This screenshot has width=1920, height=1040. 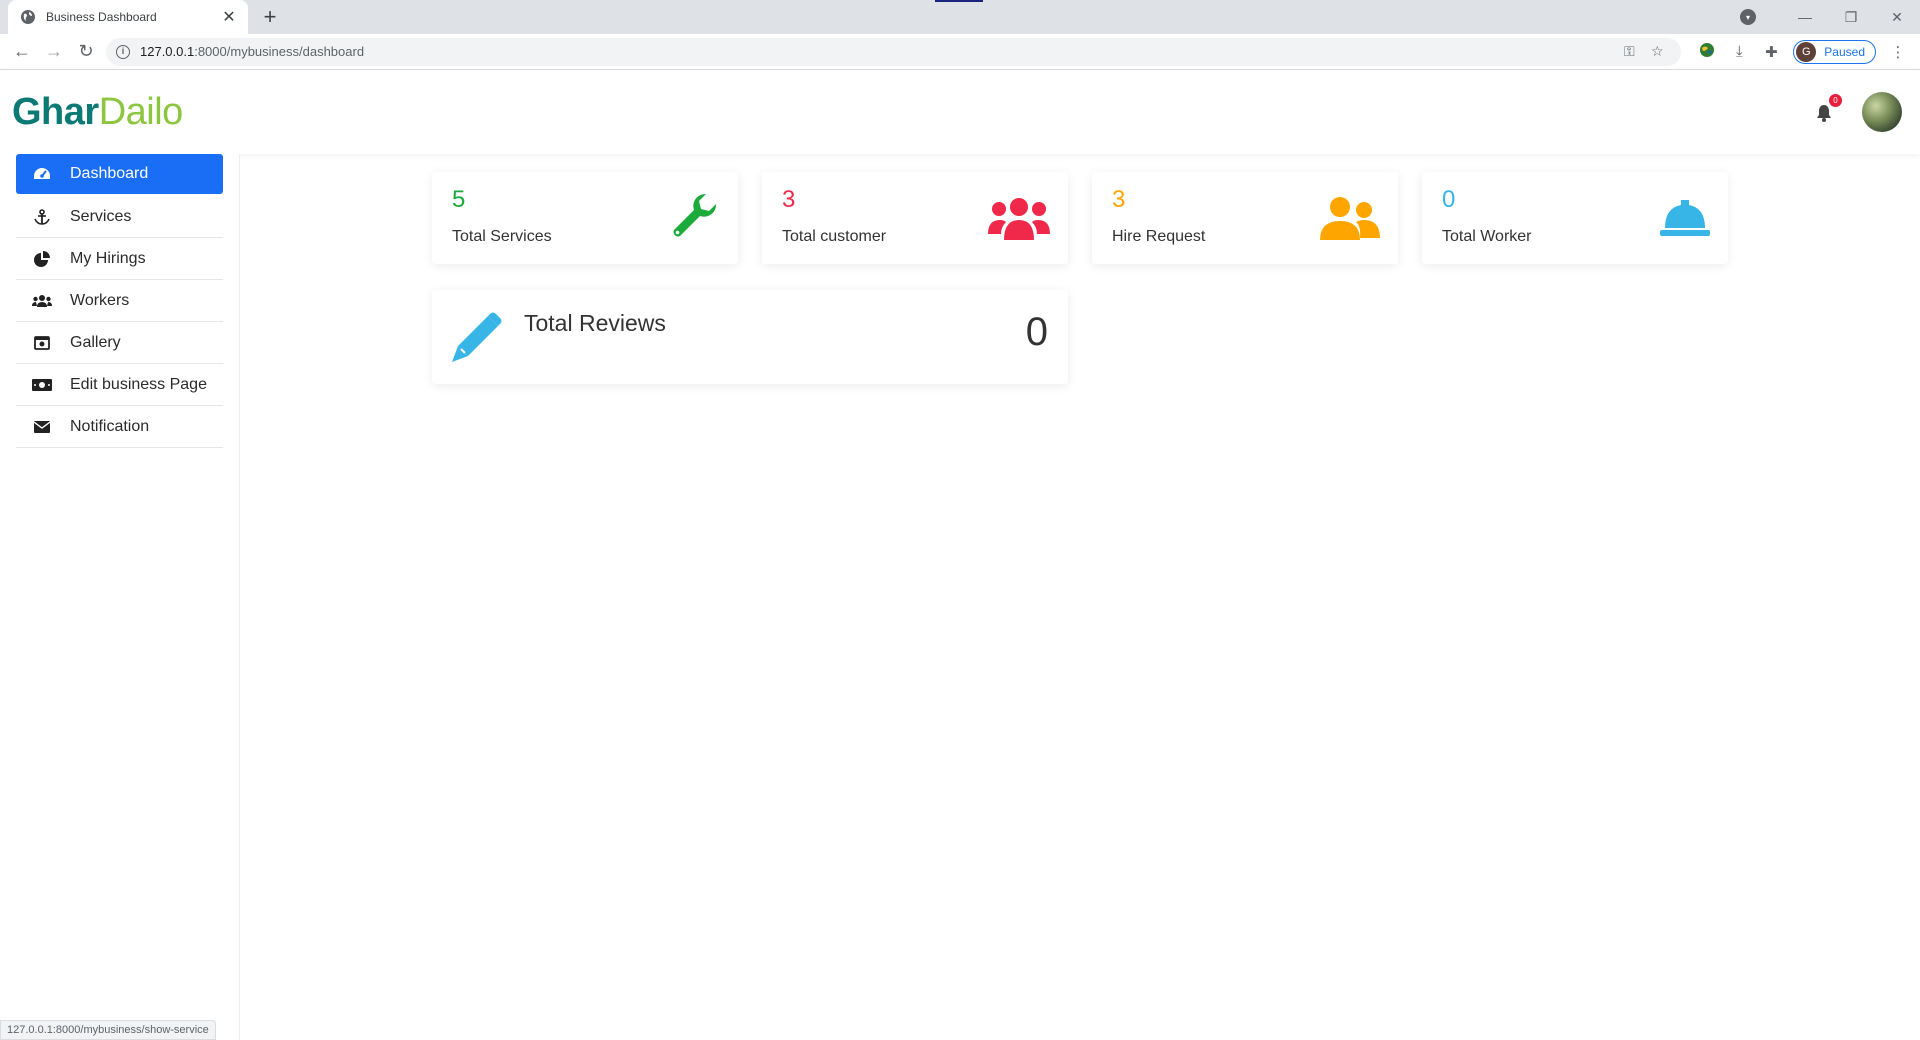 What do you see at coordinates (1159, 236) in the screenshot?
I see `stat-label: Hire Request` at bounding box center [1159, 236].